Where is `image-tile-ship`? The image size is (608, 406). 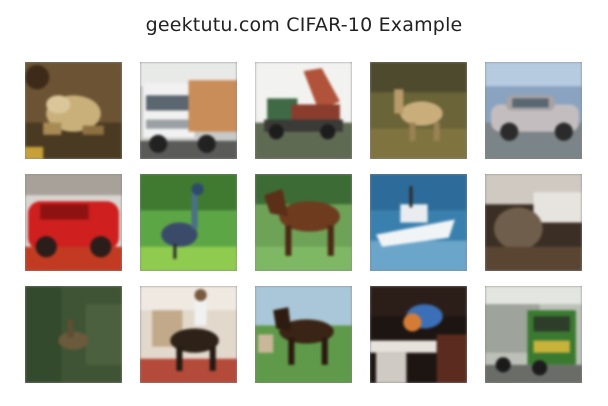
image-tile-ship is located at coordinates (418, 222).